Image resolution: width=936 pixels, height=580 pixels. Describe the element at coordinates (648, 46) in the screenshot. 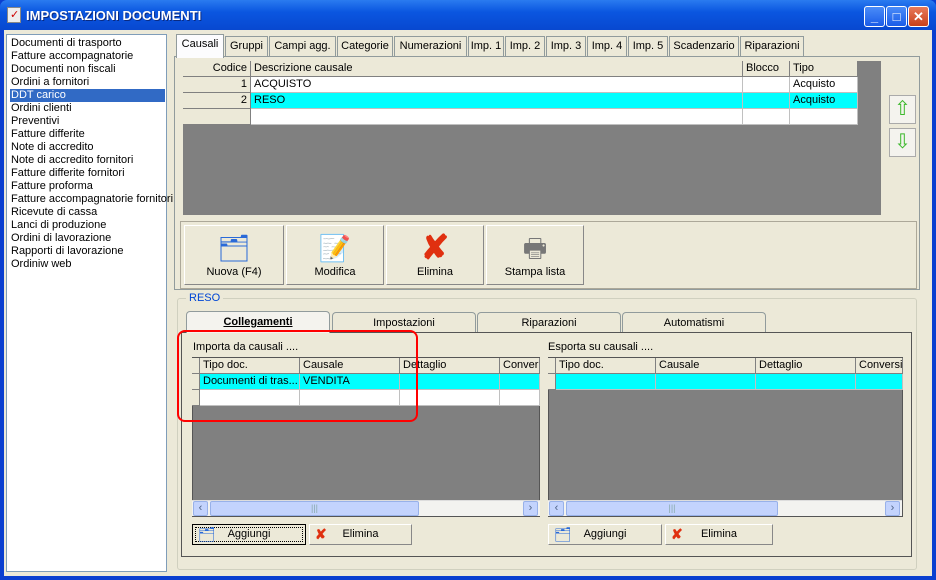

I see `tab-imp-5: Imp. 5` at that location.